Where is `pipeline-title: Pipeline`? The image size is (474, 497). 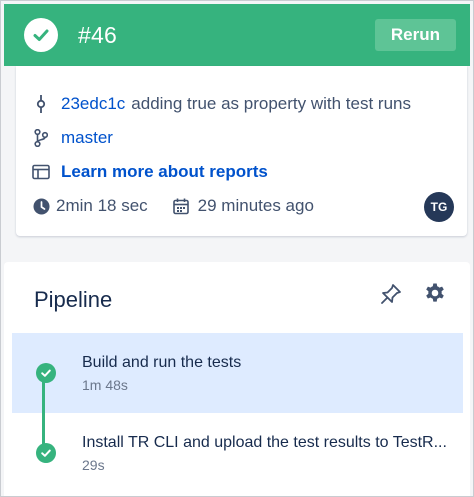
pipeline-title: Pipeline is located at coordinates (73, 299).